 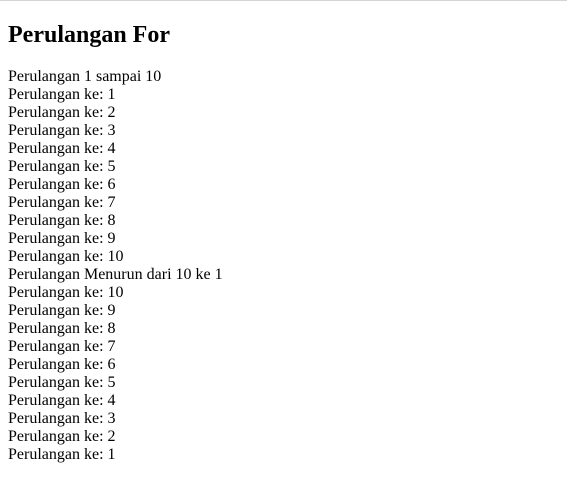 What do you see at coordinates (115, 274) in the screenshot?
I see `output-line: Perulangan Menurun dari 10 ke 1` at bounding box center [115, 274].